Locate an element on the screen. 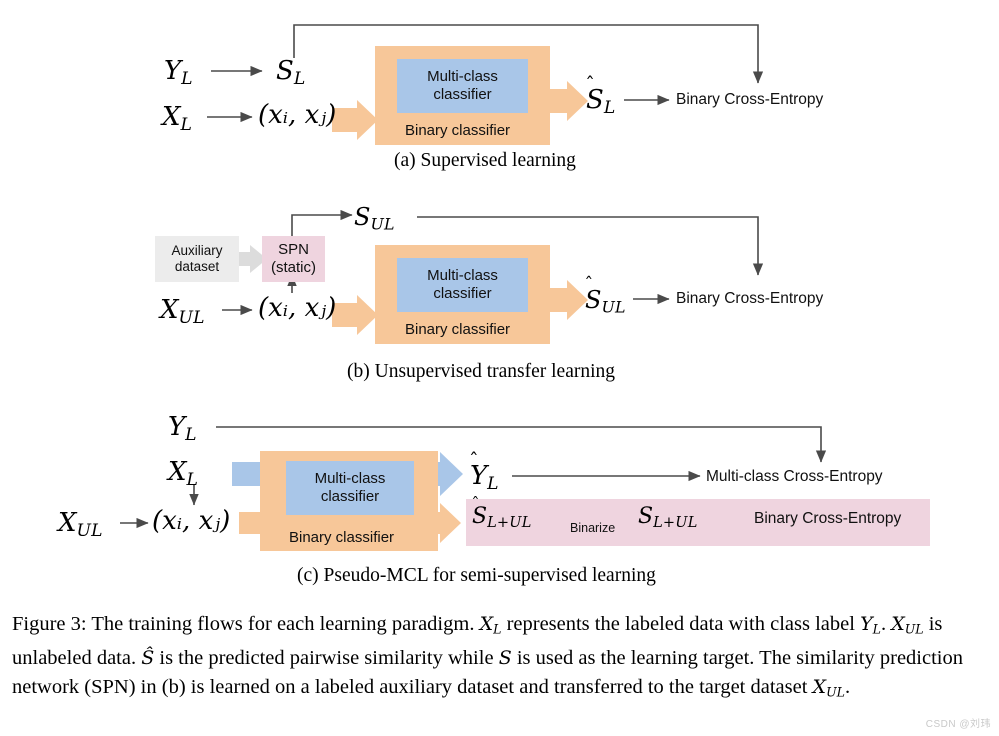 Image resolution: width=999 pixels, height=736 pixels. panel-c-label-Yhat-L: ̂YL is located at coordinates (484, 477).